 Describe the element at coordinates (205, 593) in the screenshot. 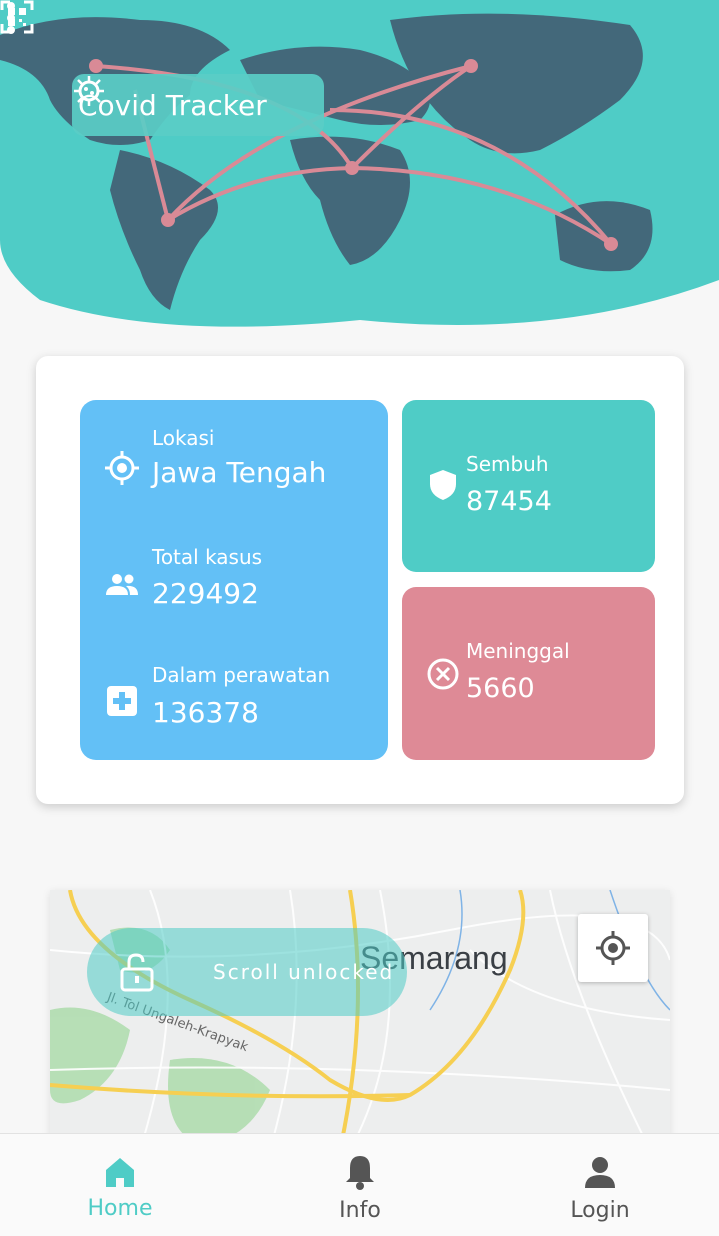

I see `total-cases-value: 229492` at that location.